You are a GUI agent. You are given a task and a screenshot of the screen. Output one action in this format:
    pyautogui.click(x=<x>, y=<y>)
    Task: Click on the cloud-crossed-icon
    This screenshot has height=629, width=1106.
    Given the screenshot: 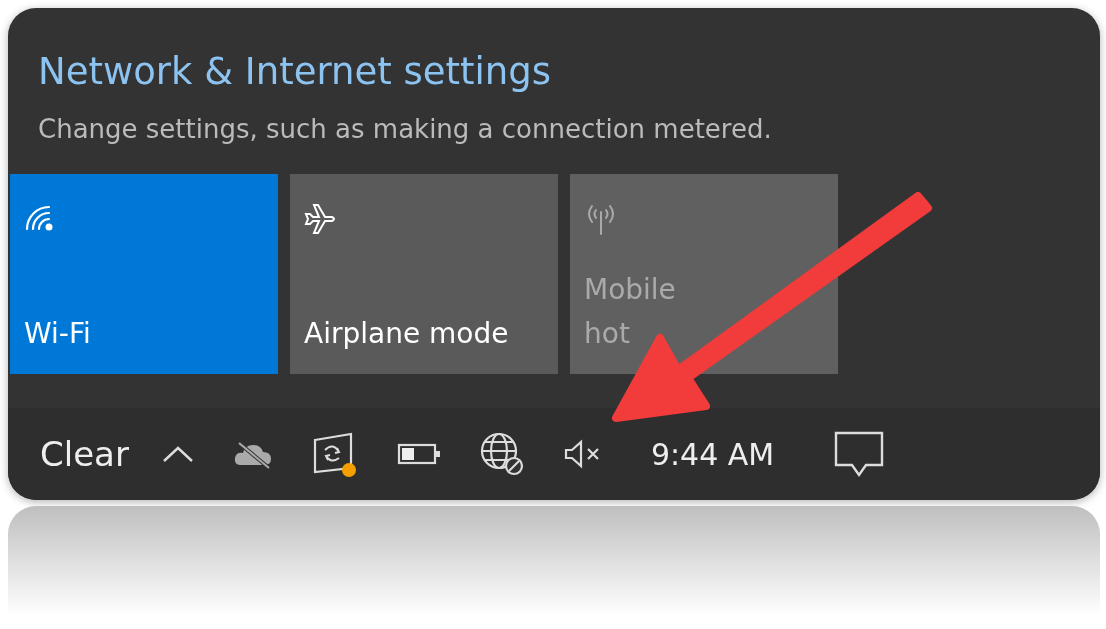 What is the action you would take?
    pyautogui.click(x=252, y=454)
    